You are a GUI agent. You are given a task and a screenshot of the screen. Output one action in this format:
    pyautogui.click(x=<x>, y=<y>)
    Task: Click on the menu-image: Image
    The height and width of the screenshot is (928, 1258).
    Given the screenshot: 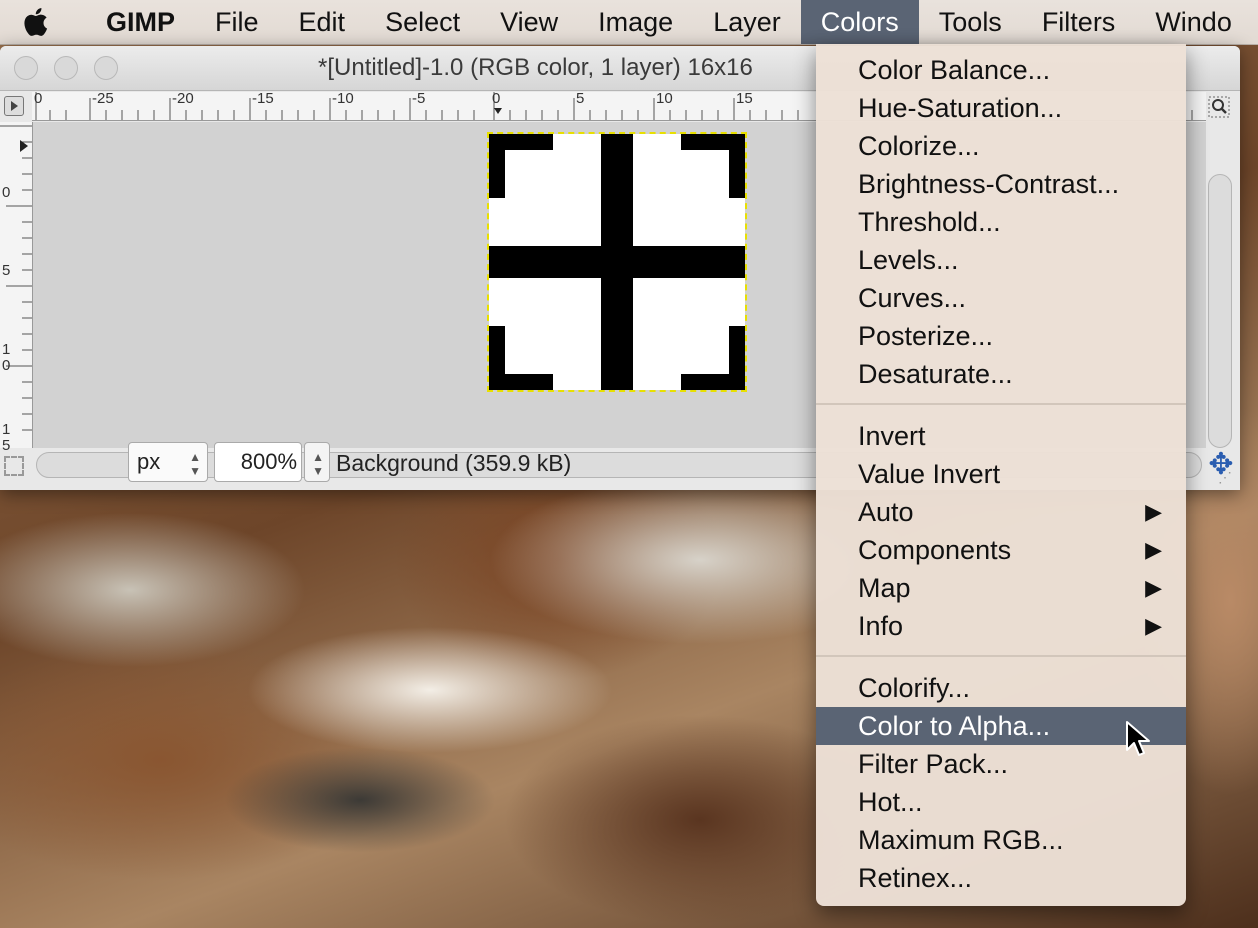 What is the action you would take?
    pyautogui.click(x=635, y=22)
    